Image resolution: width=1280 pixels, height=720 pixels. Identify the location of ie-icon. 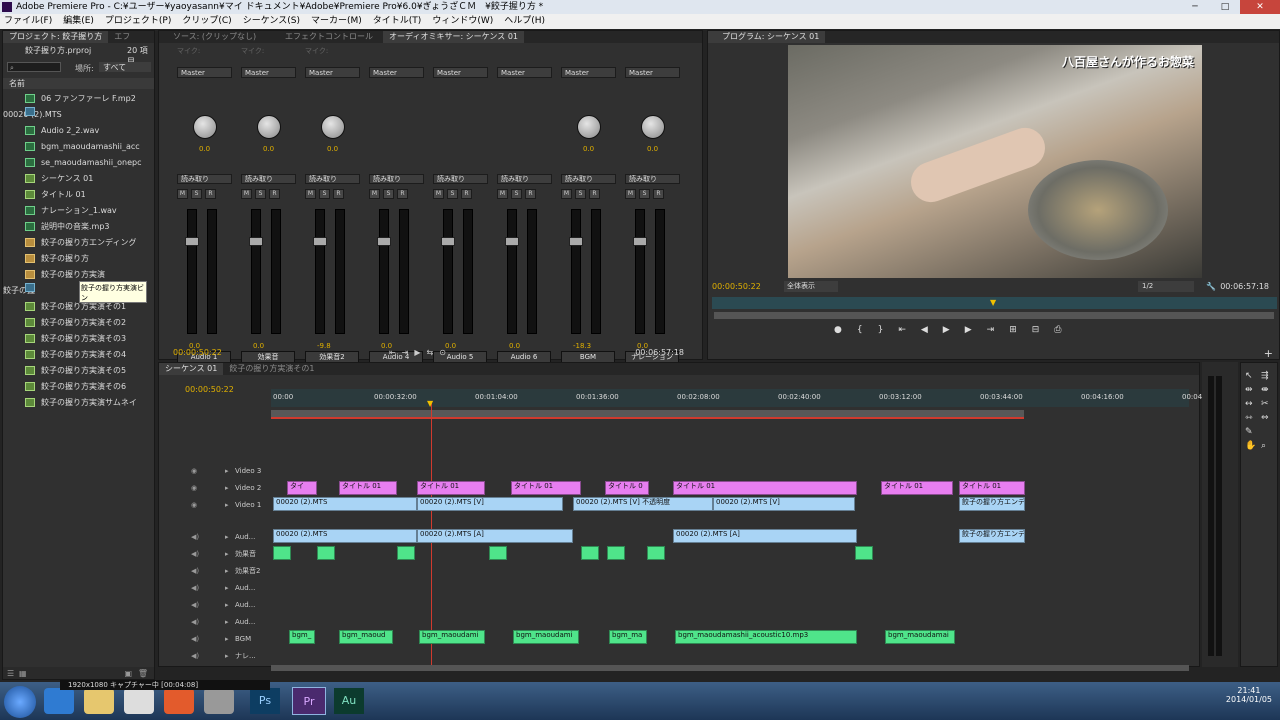
(59, 701).